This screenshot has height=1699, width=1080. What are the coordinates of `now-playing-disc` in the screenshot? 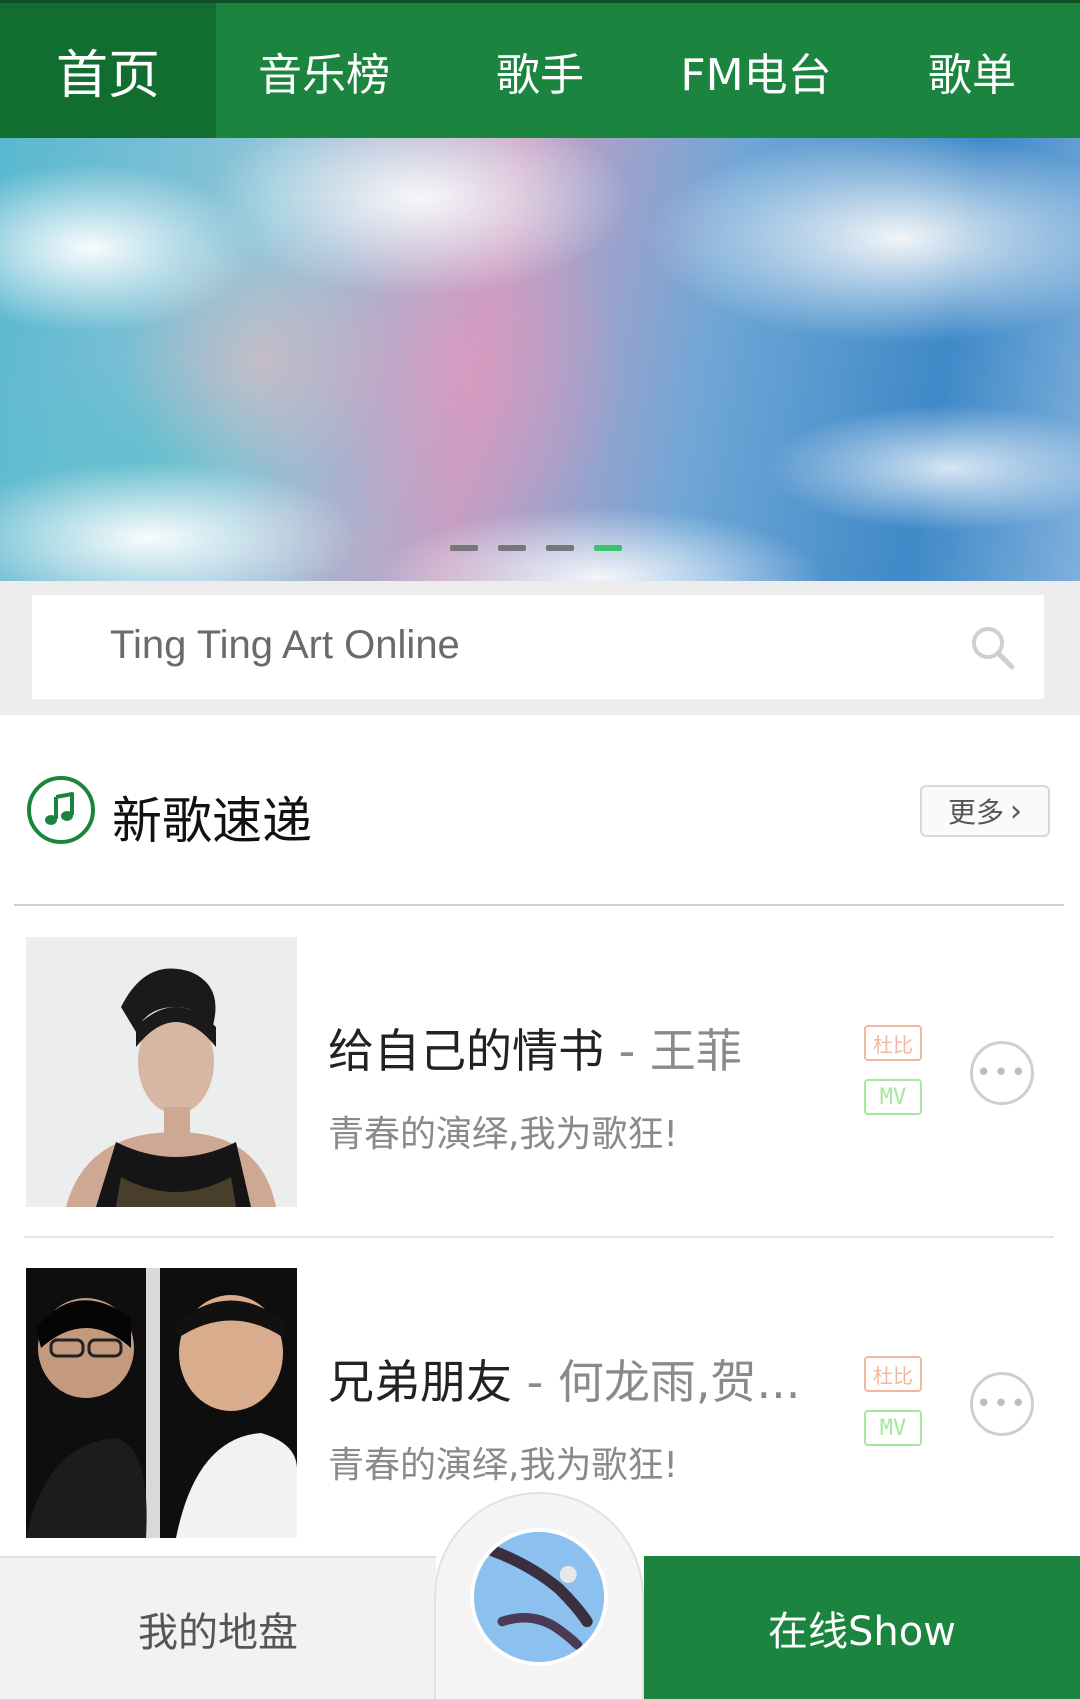 It's located at (539, 1597).